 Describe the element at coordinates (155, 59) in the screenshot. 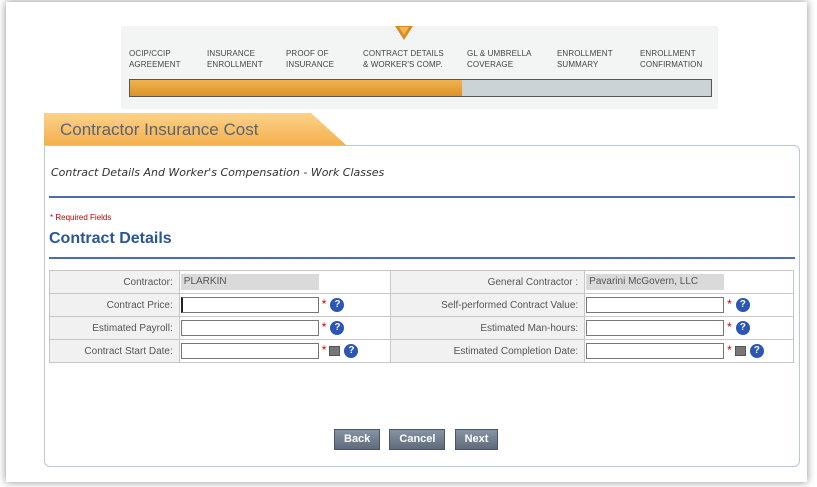

I see `step-ocip-agreement: OCIP/CCIP AGREEMENT` at that location.